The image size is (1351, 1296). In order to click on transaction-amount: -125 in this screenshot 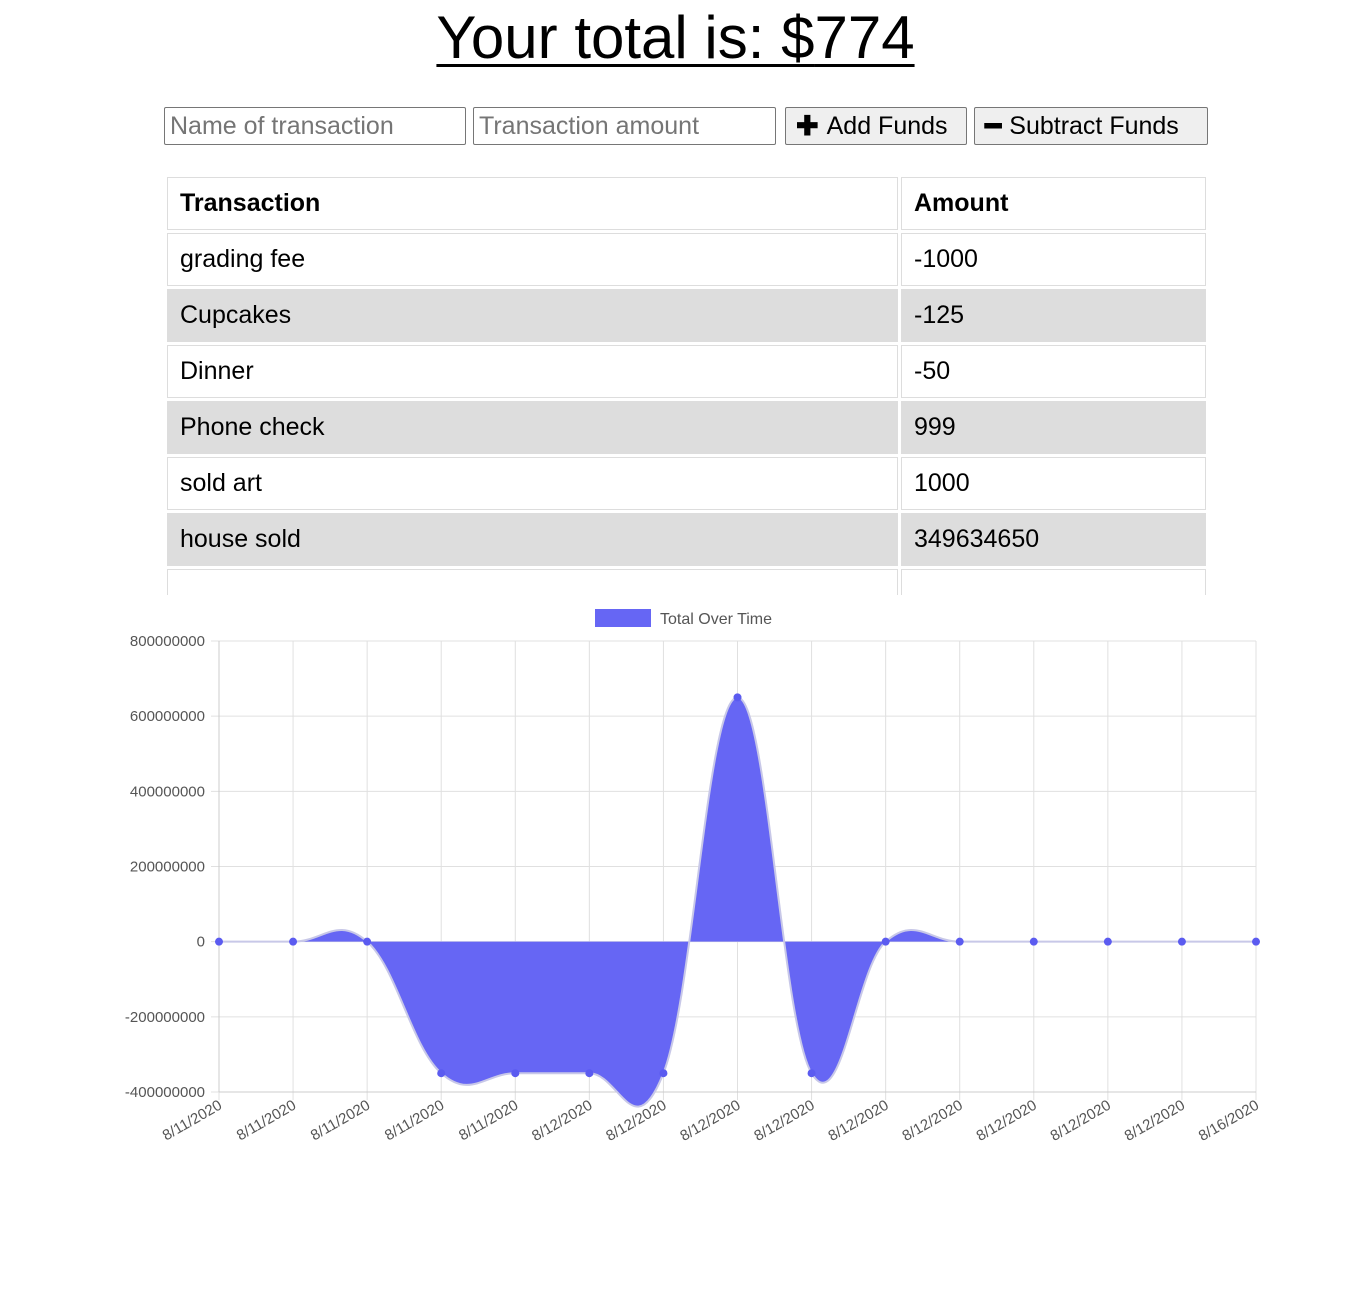, I will do `click(1053, 315)`.